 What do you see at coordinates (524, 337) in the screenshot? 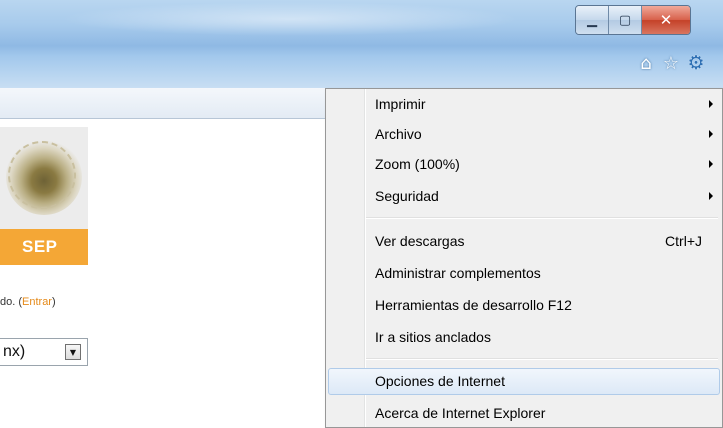
I see `menu-item-sitios-anclados: Ir a sitios anclados` at bounding box center [524, 337].